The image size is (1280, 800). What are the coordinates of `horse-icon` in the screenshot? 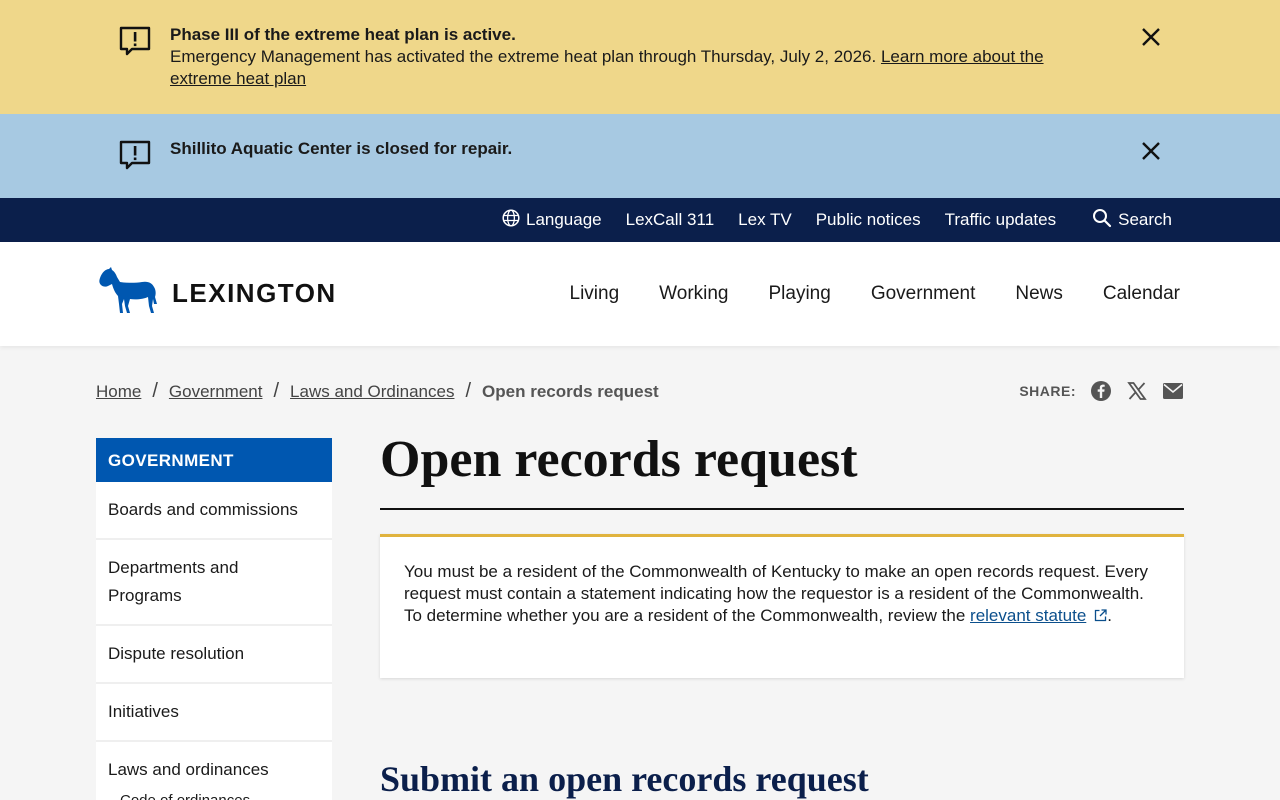 It's located at (127, 293).